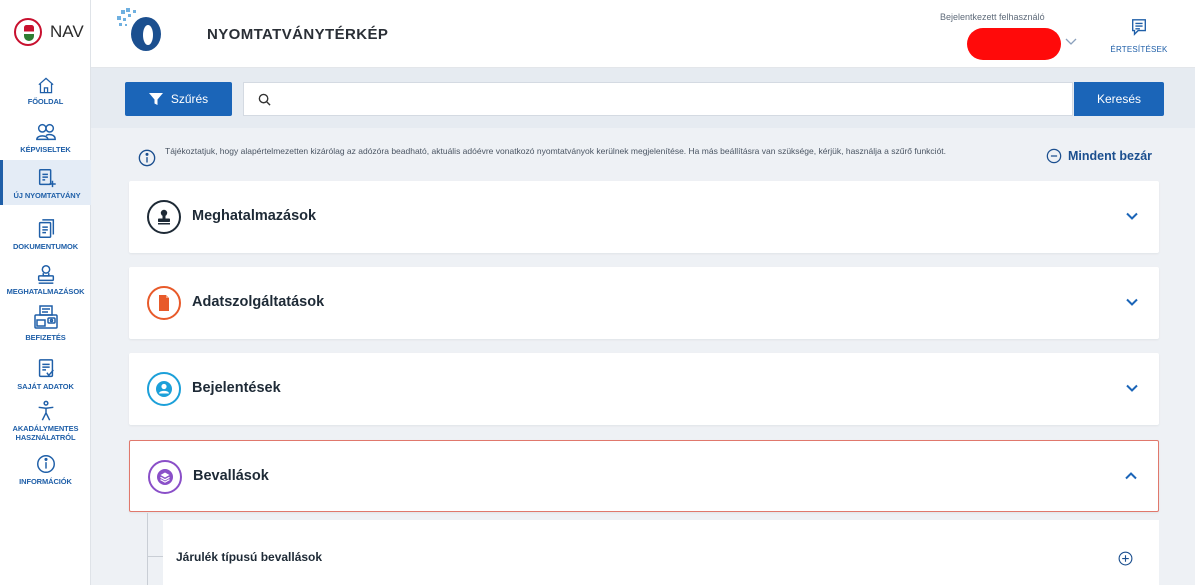  I want to click on sidebar-item-uj-nyomtatvany: ÚJ NYOMTATVÁNY, so click(45, 182).